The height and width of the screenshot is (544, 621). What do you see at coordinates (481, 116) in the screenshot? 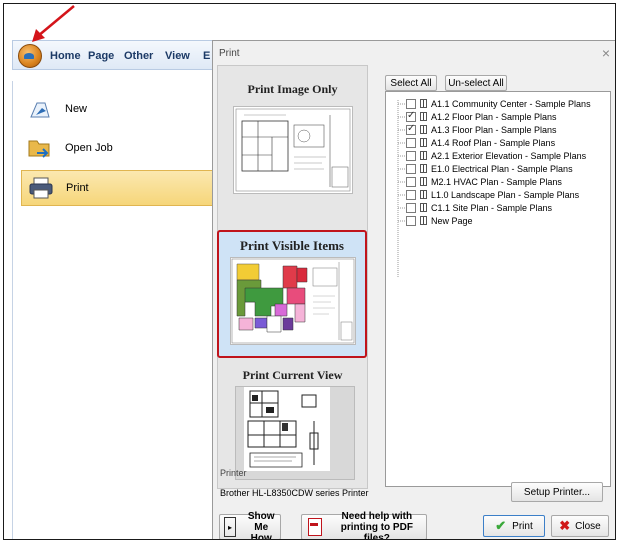
I see `list-item: A1.2 Floor Plan - Sample Plans` at bounding box center [481, 116].